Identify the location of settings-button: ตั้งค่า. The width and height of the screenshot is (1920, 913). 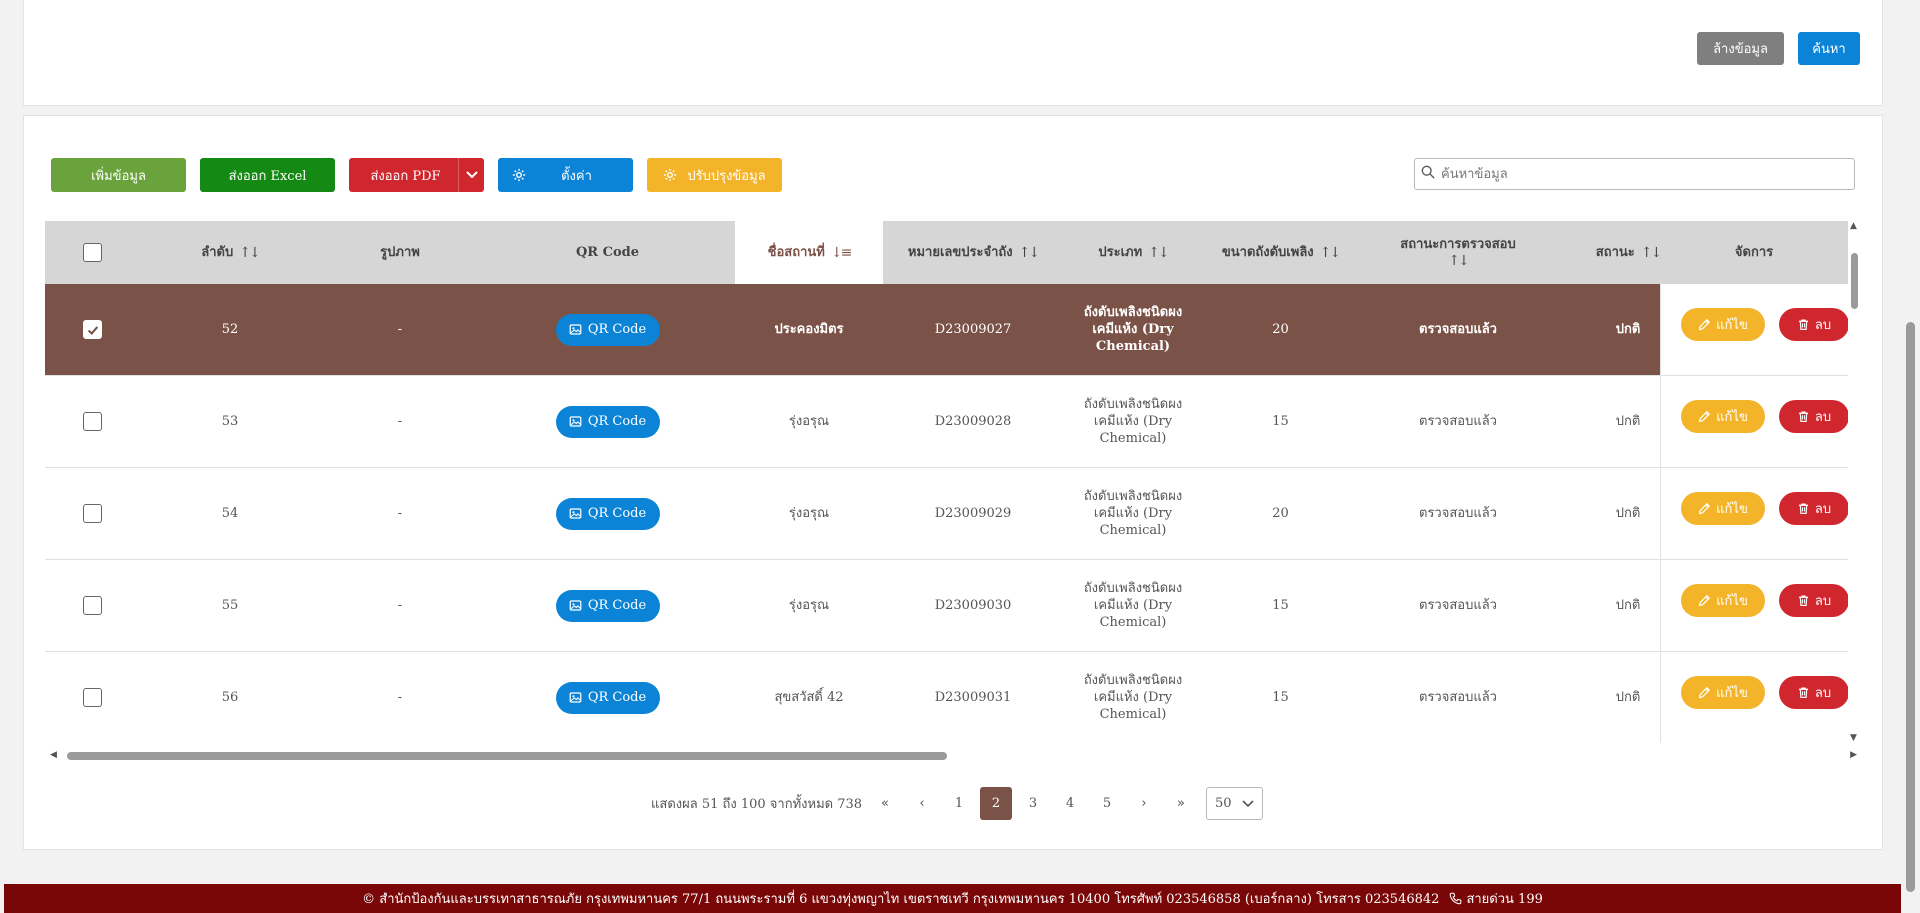
(565, 175).